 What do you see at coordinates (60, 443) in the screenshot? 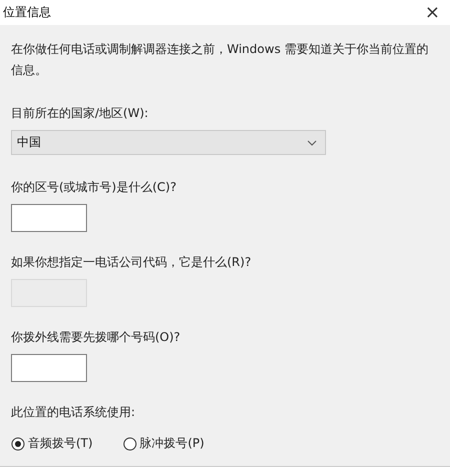
I see `radio-label: 音频拨号(T)` at bounding box center [60, 443].